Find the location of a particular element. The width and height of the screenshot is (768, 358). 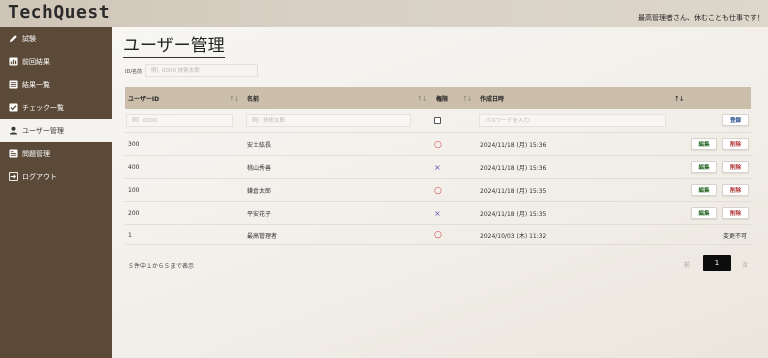

table-row: 300 安土紘長 ○ 2024/11/18 (月) 15:36 編集 削除 is located at coordinates (438, 144).